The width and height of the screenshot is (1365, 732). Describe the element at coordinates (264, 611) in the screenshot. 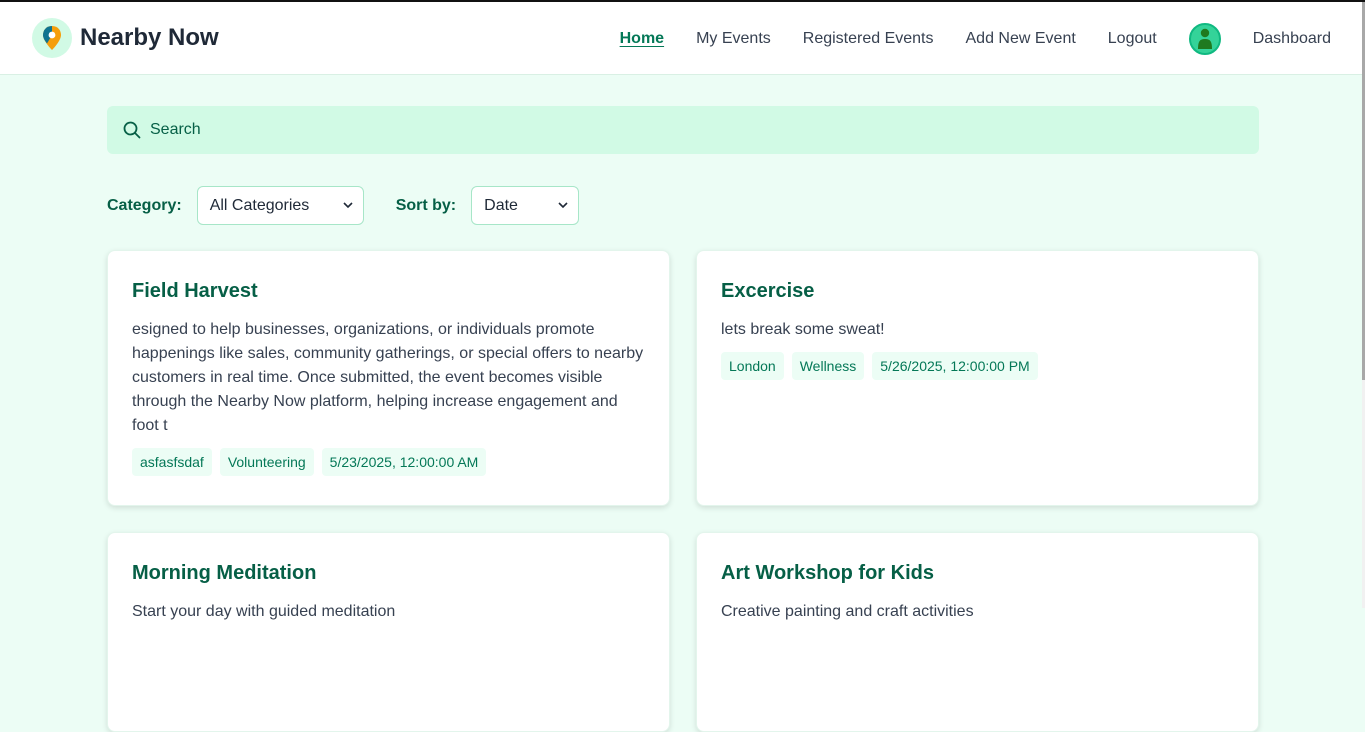

I see `event-description: Start your day with guided meditation` at that location.